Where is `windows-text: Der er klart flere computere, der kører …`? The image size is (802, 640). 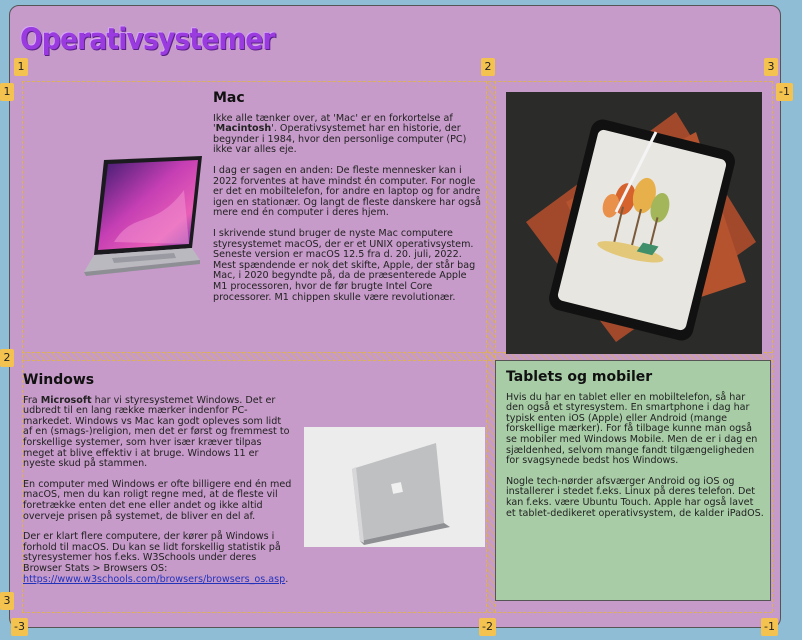
windows-text: Der er klart flere computere, der kører … is located at coordinates (152, 552).